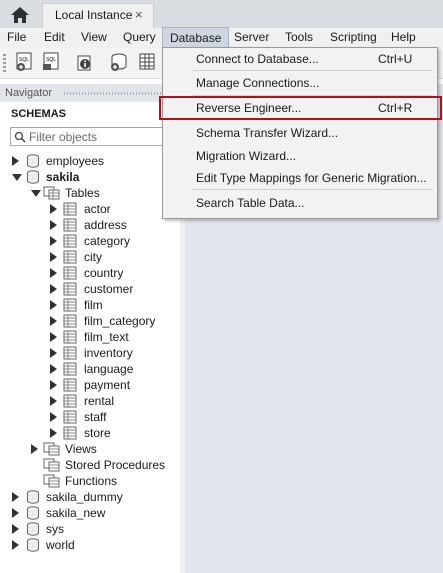 This screenshot has width=443, height=573. I want to click on create-schema-icon, so click(119, 62).